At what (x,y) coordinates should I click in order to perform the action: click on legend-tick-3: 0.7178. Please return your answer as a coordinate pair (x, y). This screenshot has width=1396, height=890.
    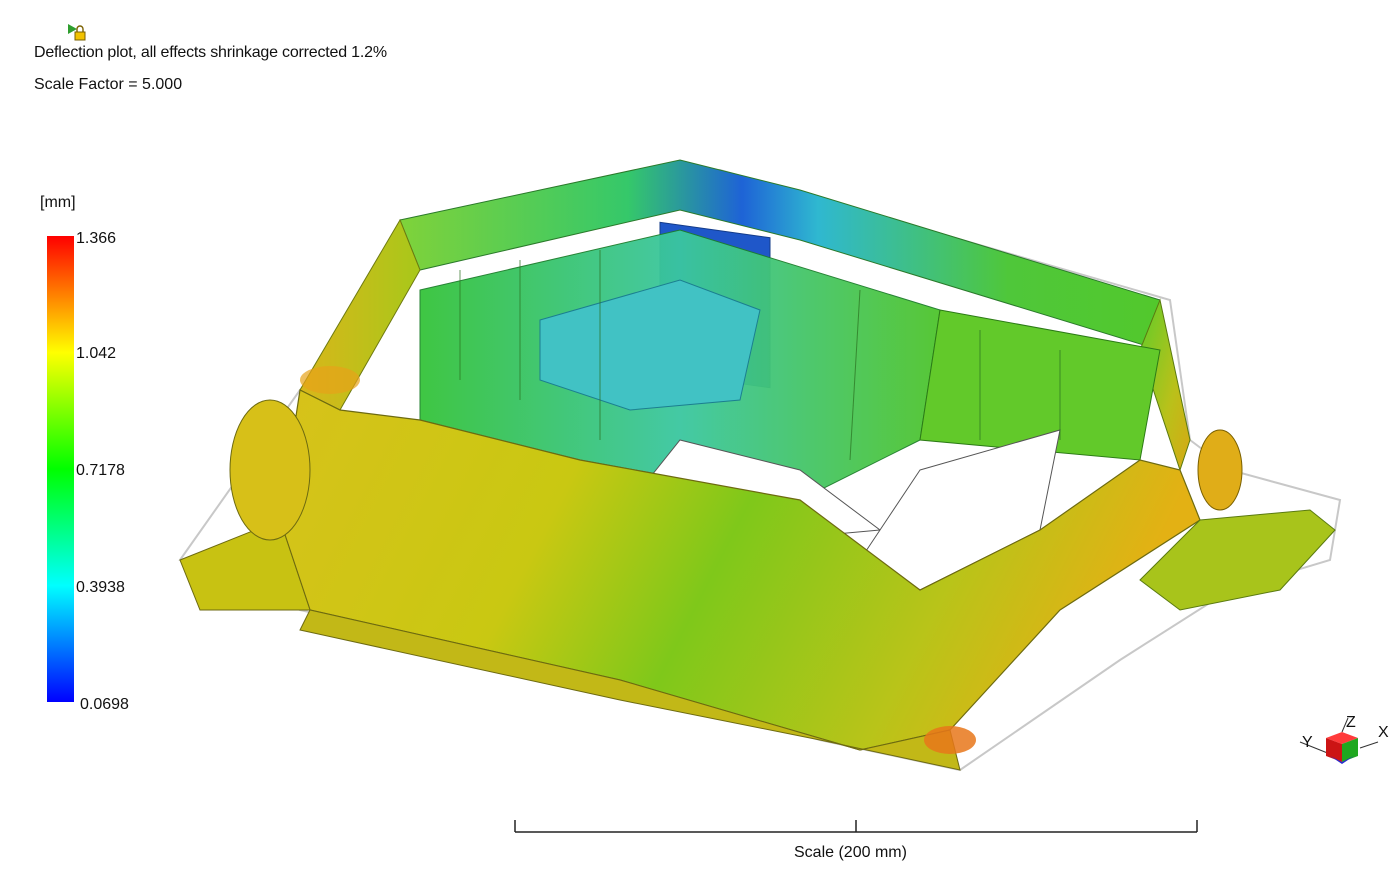
    Looking at the image, I should click on (100, 470).